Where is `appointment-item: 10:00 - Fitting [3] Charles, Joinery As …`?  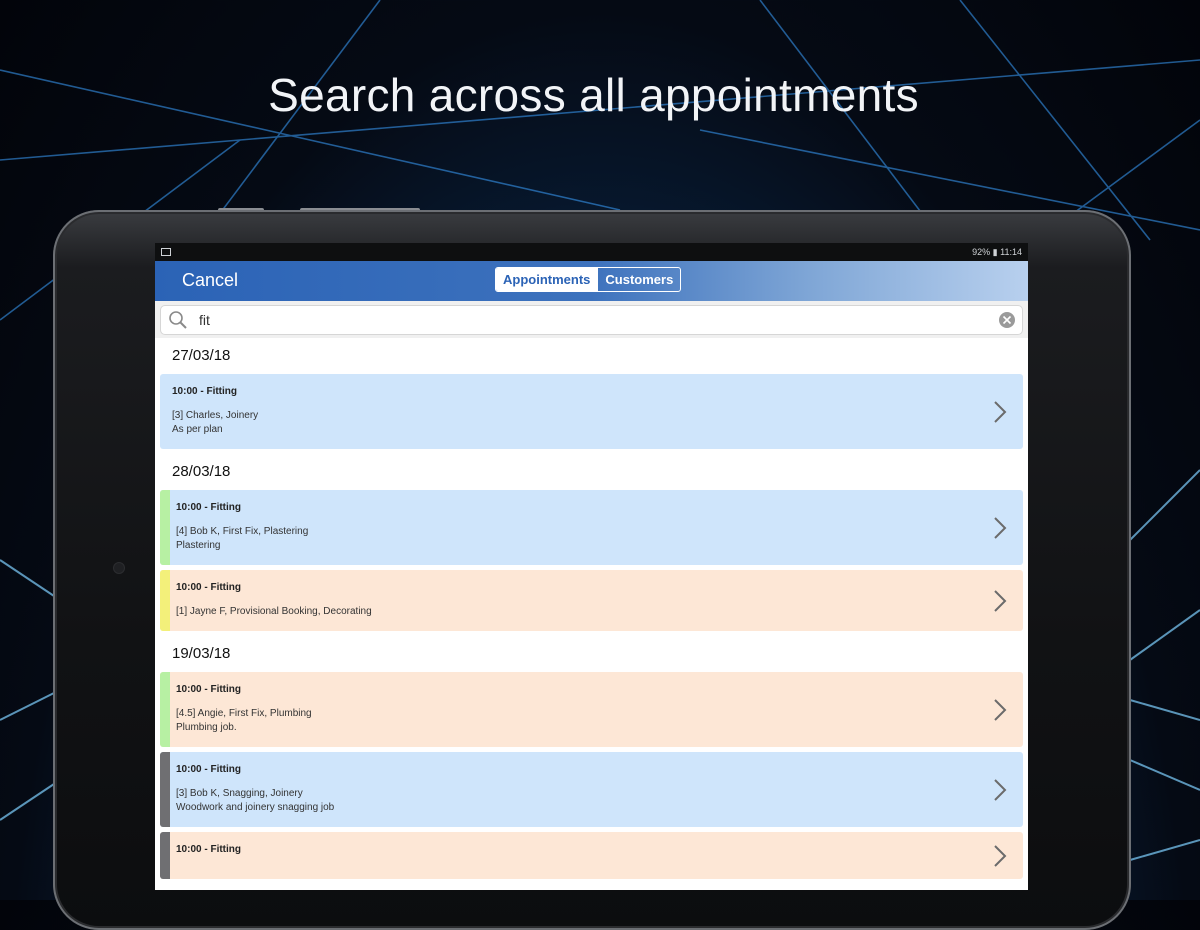
appointment-item: 10:00 - Fitting [3] Charles, Joinery As … is located at coordinates (591, 411).